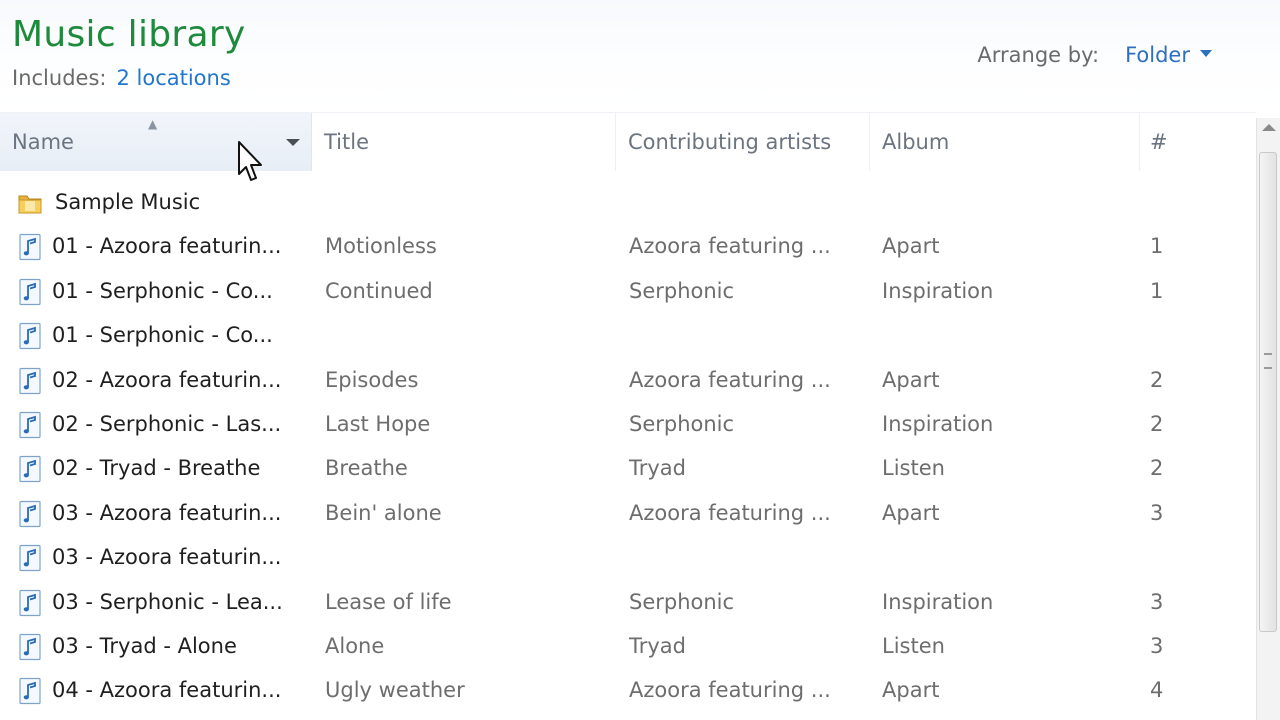 This screenshot has width=1280, height=720. I want to click on column-title-label: Title, so click(347, 142).